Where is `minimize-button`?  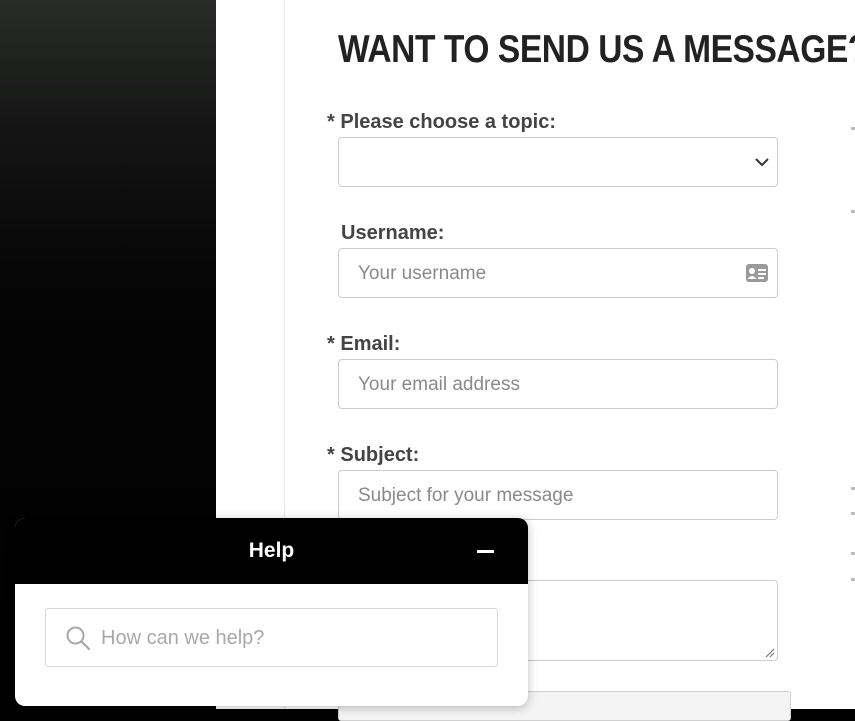
minimize-button is located at coordinates (485, 551).